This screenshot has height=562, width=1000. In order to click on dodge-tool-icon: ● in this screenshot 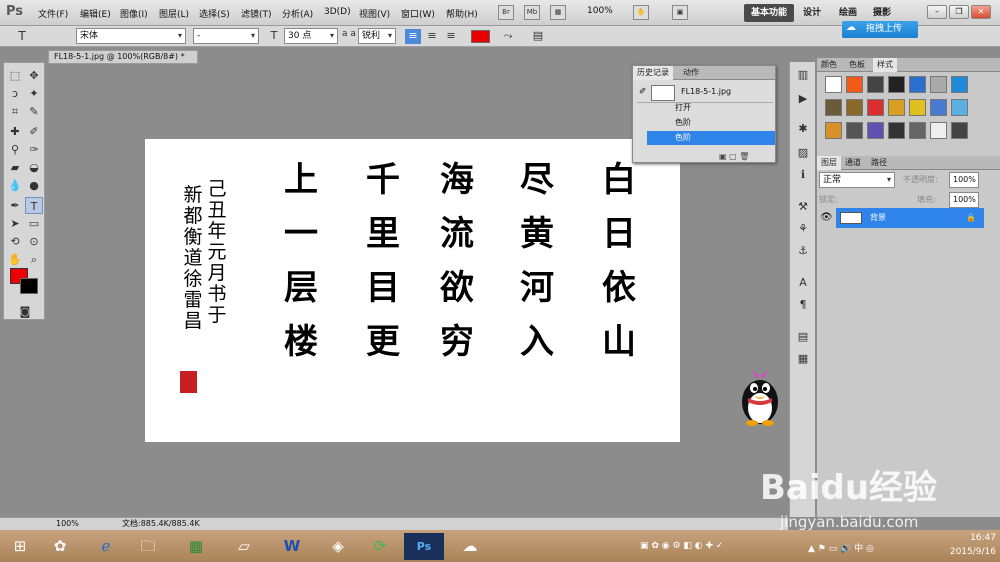, I will do `click(34, 185)`.